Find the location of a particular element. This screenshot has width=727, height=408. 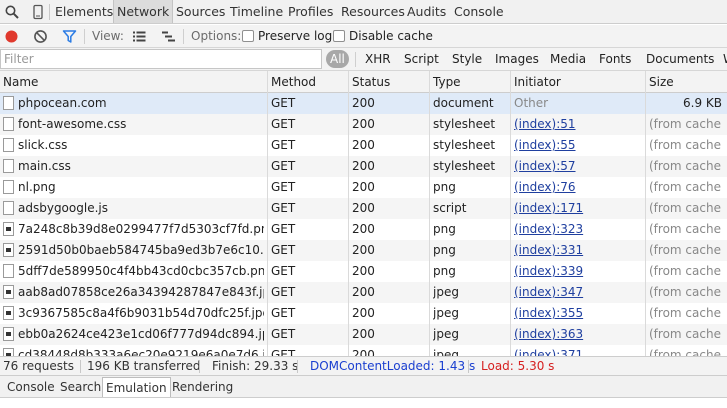

file-icon is located at coordinates (8, 166).